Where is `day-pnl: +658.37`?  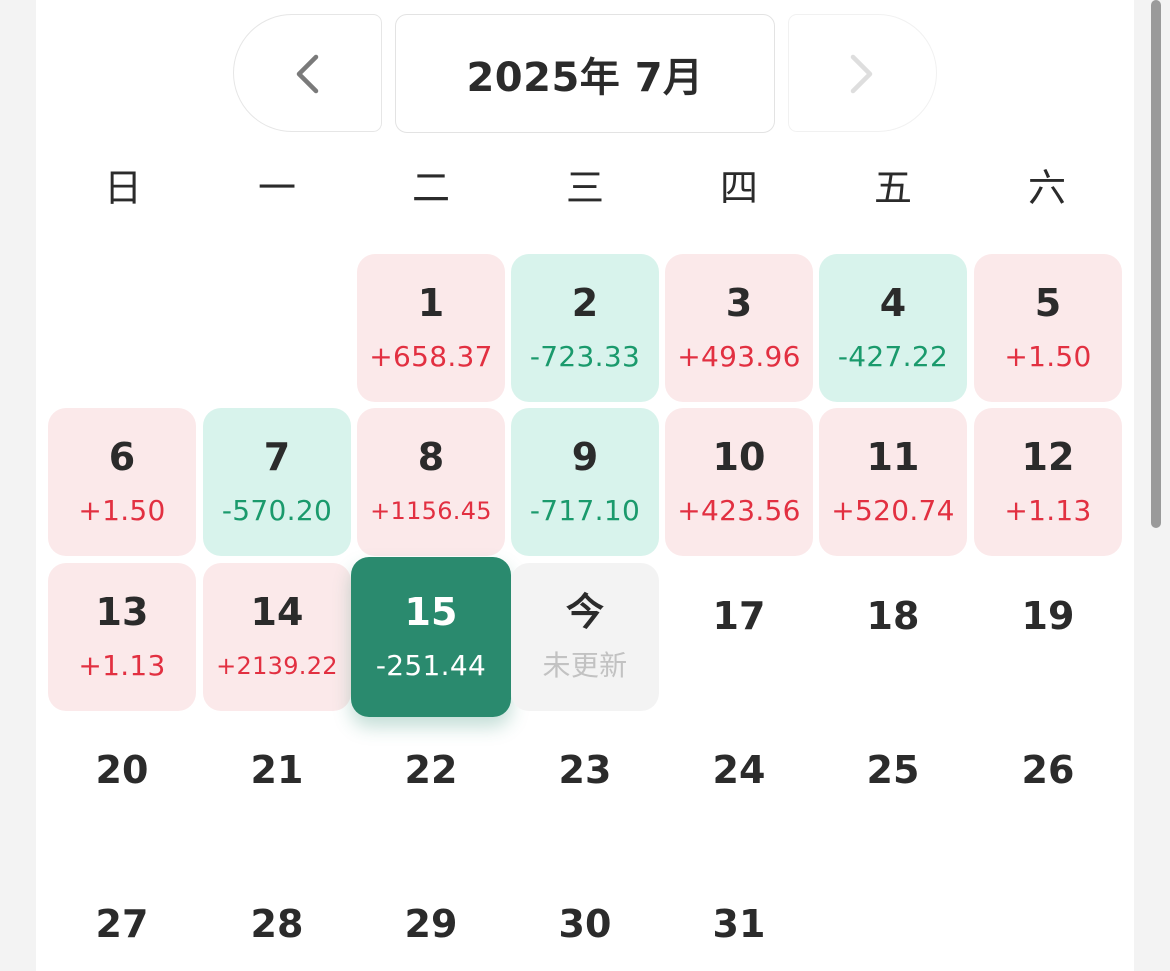 day-pnl: +658.37 is located at coordinates (431, 356).